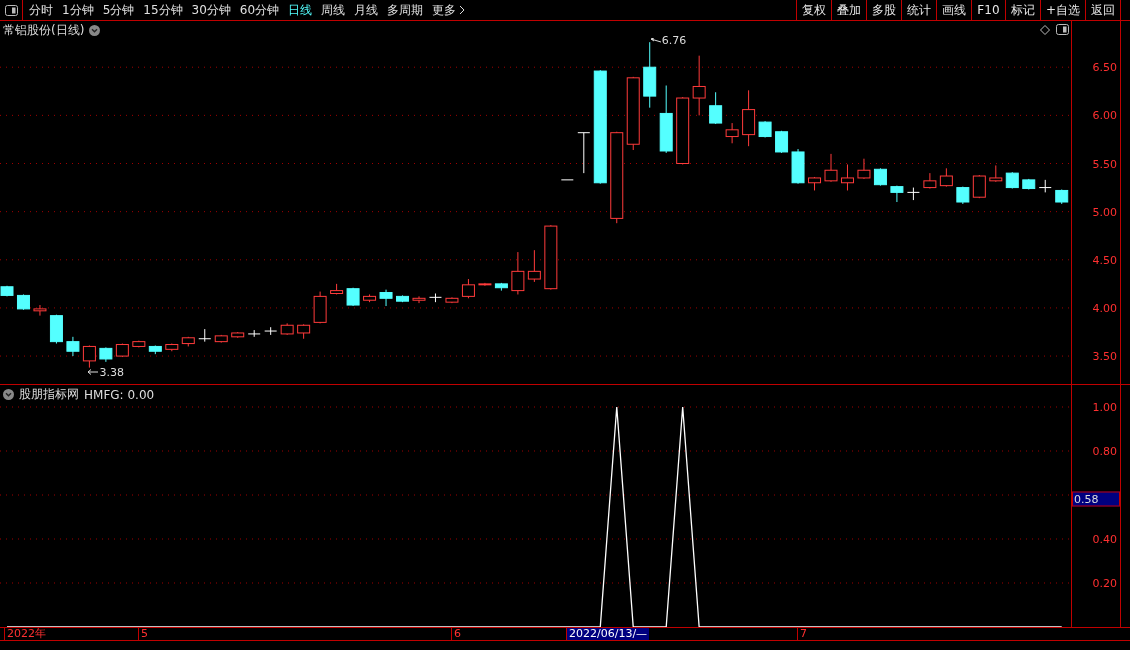 This screenshot has height=650, width=1130. What do you see at coordinates (803, 634) in the screenshot?
I see `time-axis-label: 7` at bounding box center [803, 634].